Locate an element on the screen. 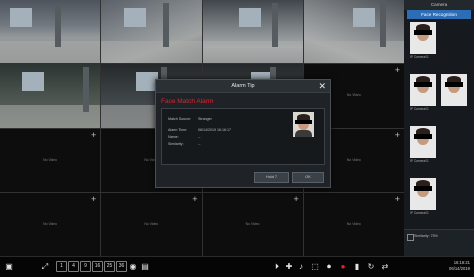 The width and height of the screenshot is (474, 277). alarm-icon: ● is located at coordinates (343, 266).